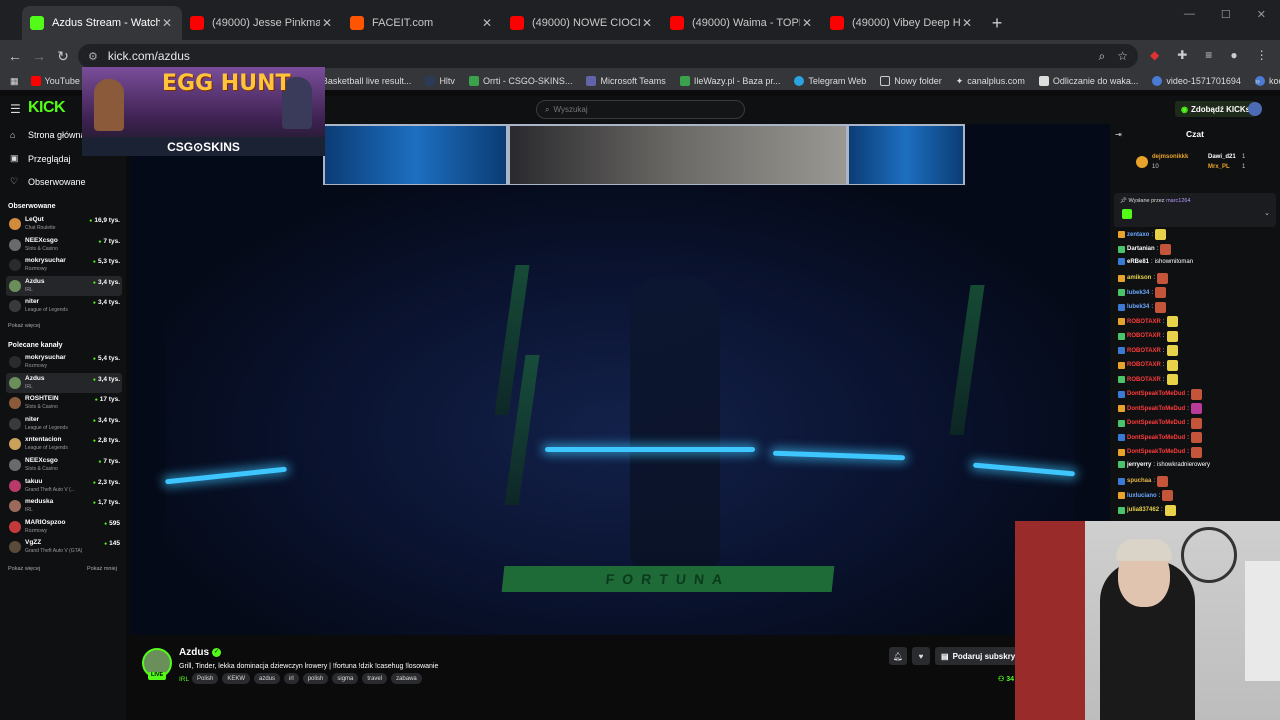 This screenshot has height=720, width=1280. Describe the element at coordinates (1189, 14) in the screenshot. I see `minimize-icon: —` at that location.